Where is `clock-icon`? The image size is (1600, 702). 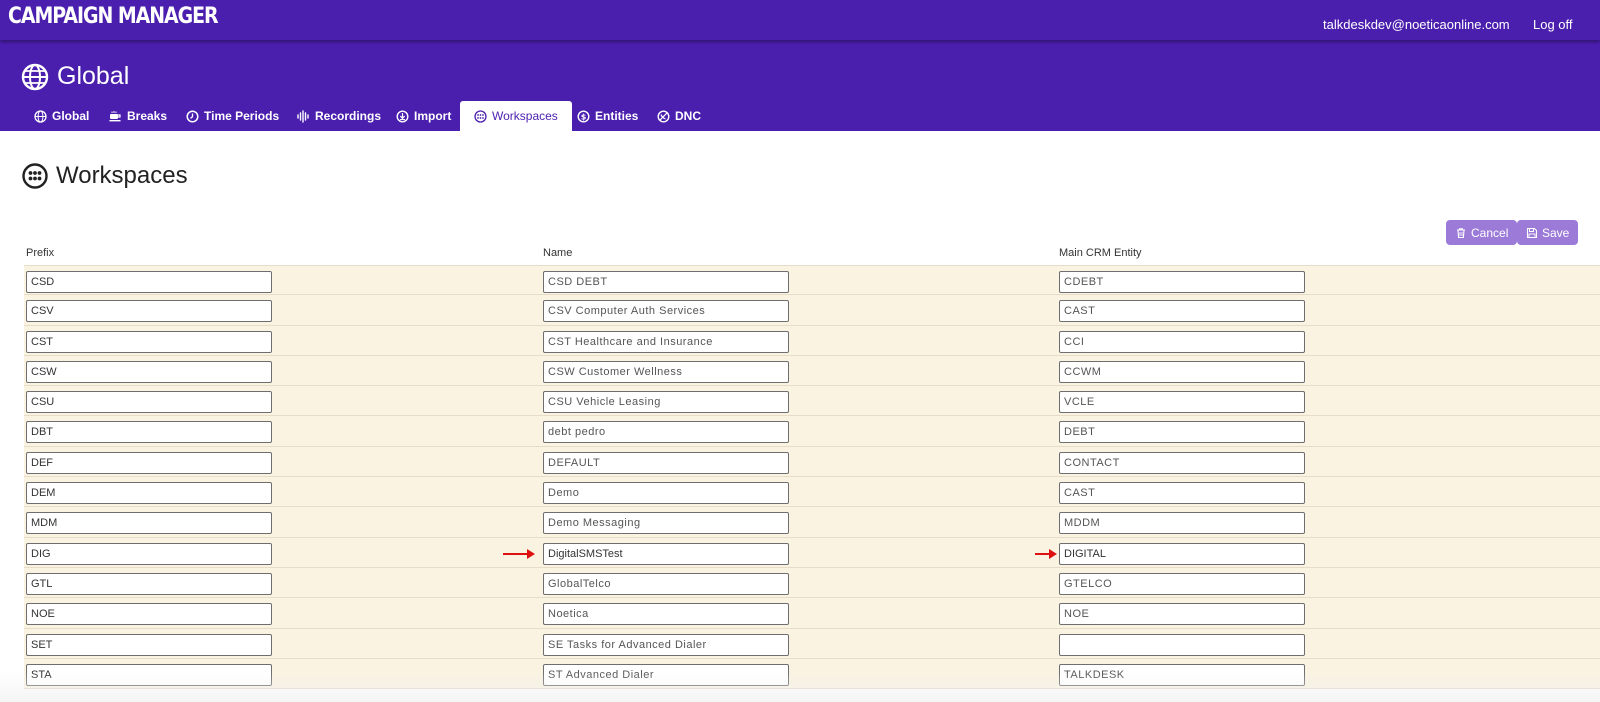 clock-icon is located at coordinates (192, 116).